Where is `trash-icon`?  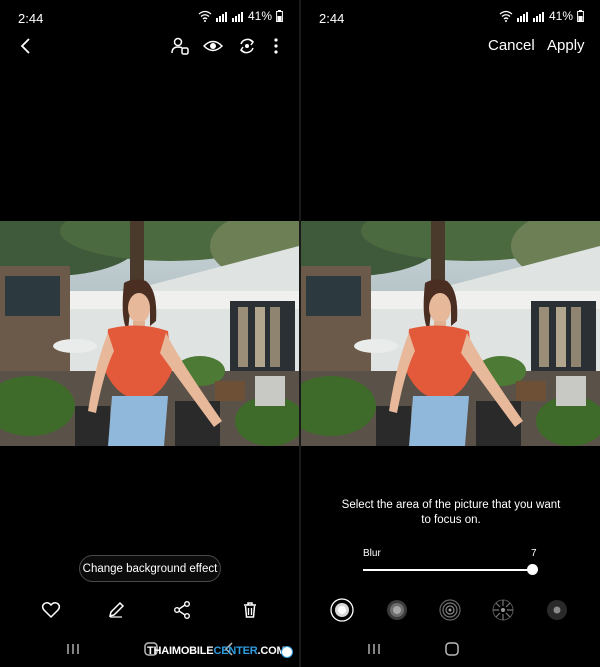
trash-icon is located at coordinates (250, 610).